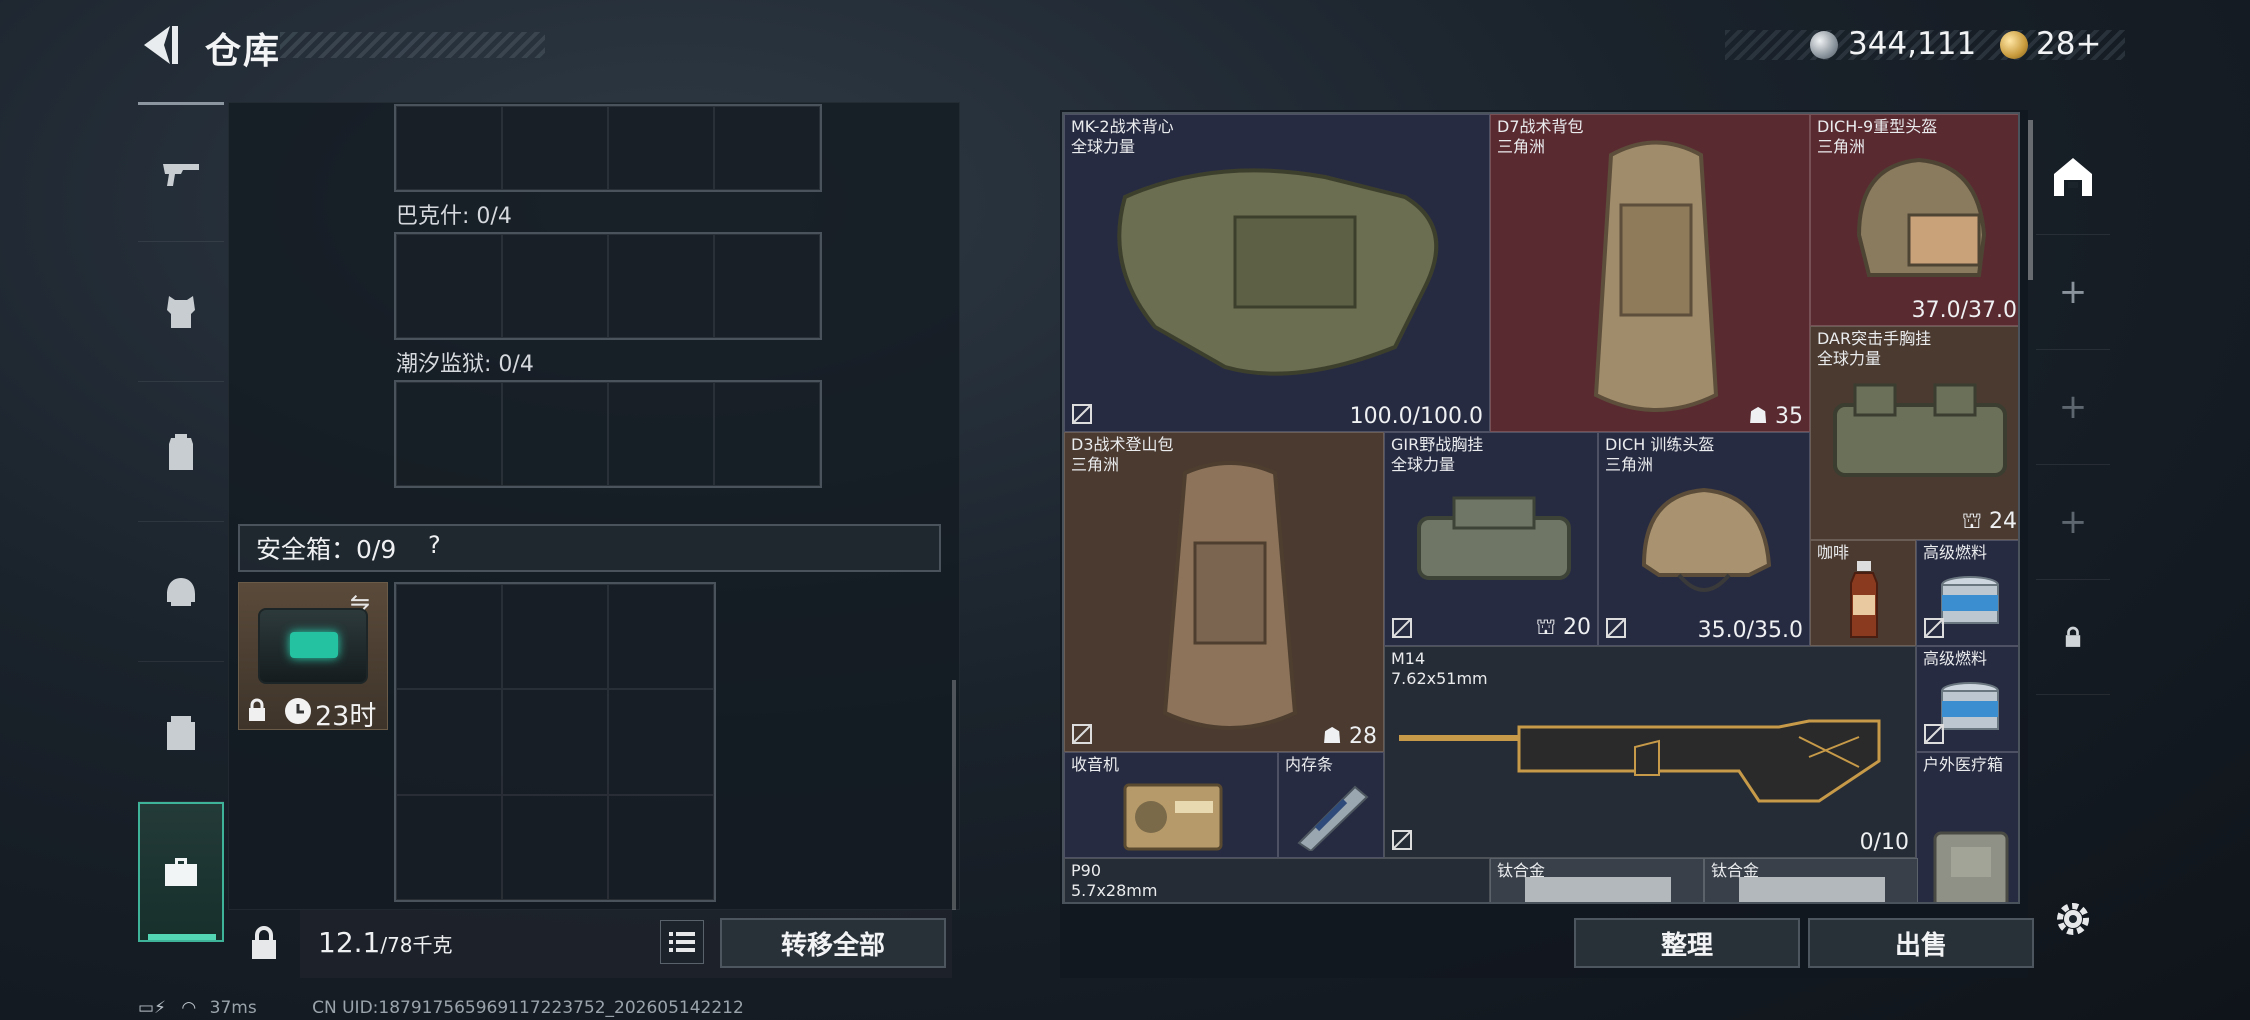 This screenshot has width=2250, height=1020. I want to click on vest-image, so click(1278, 272).